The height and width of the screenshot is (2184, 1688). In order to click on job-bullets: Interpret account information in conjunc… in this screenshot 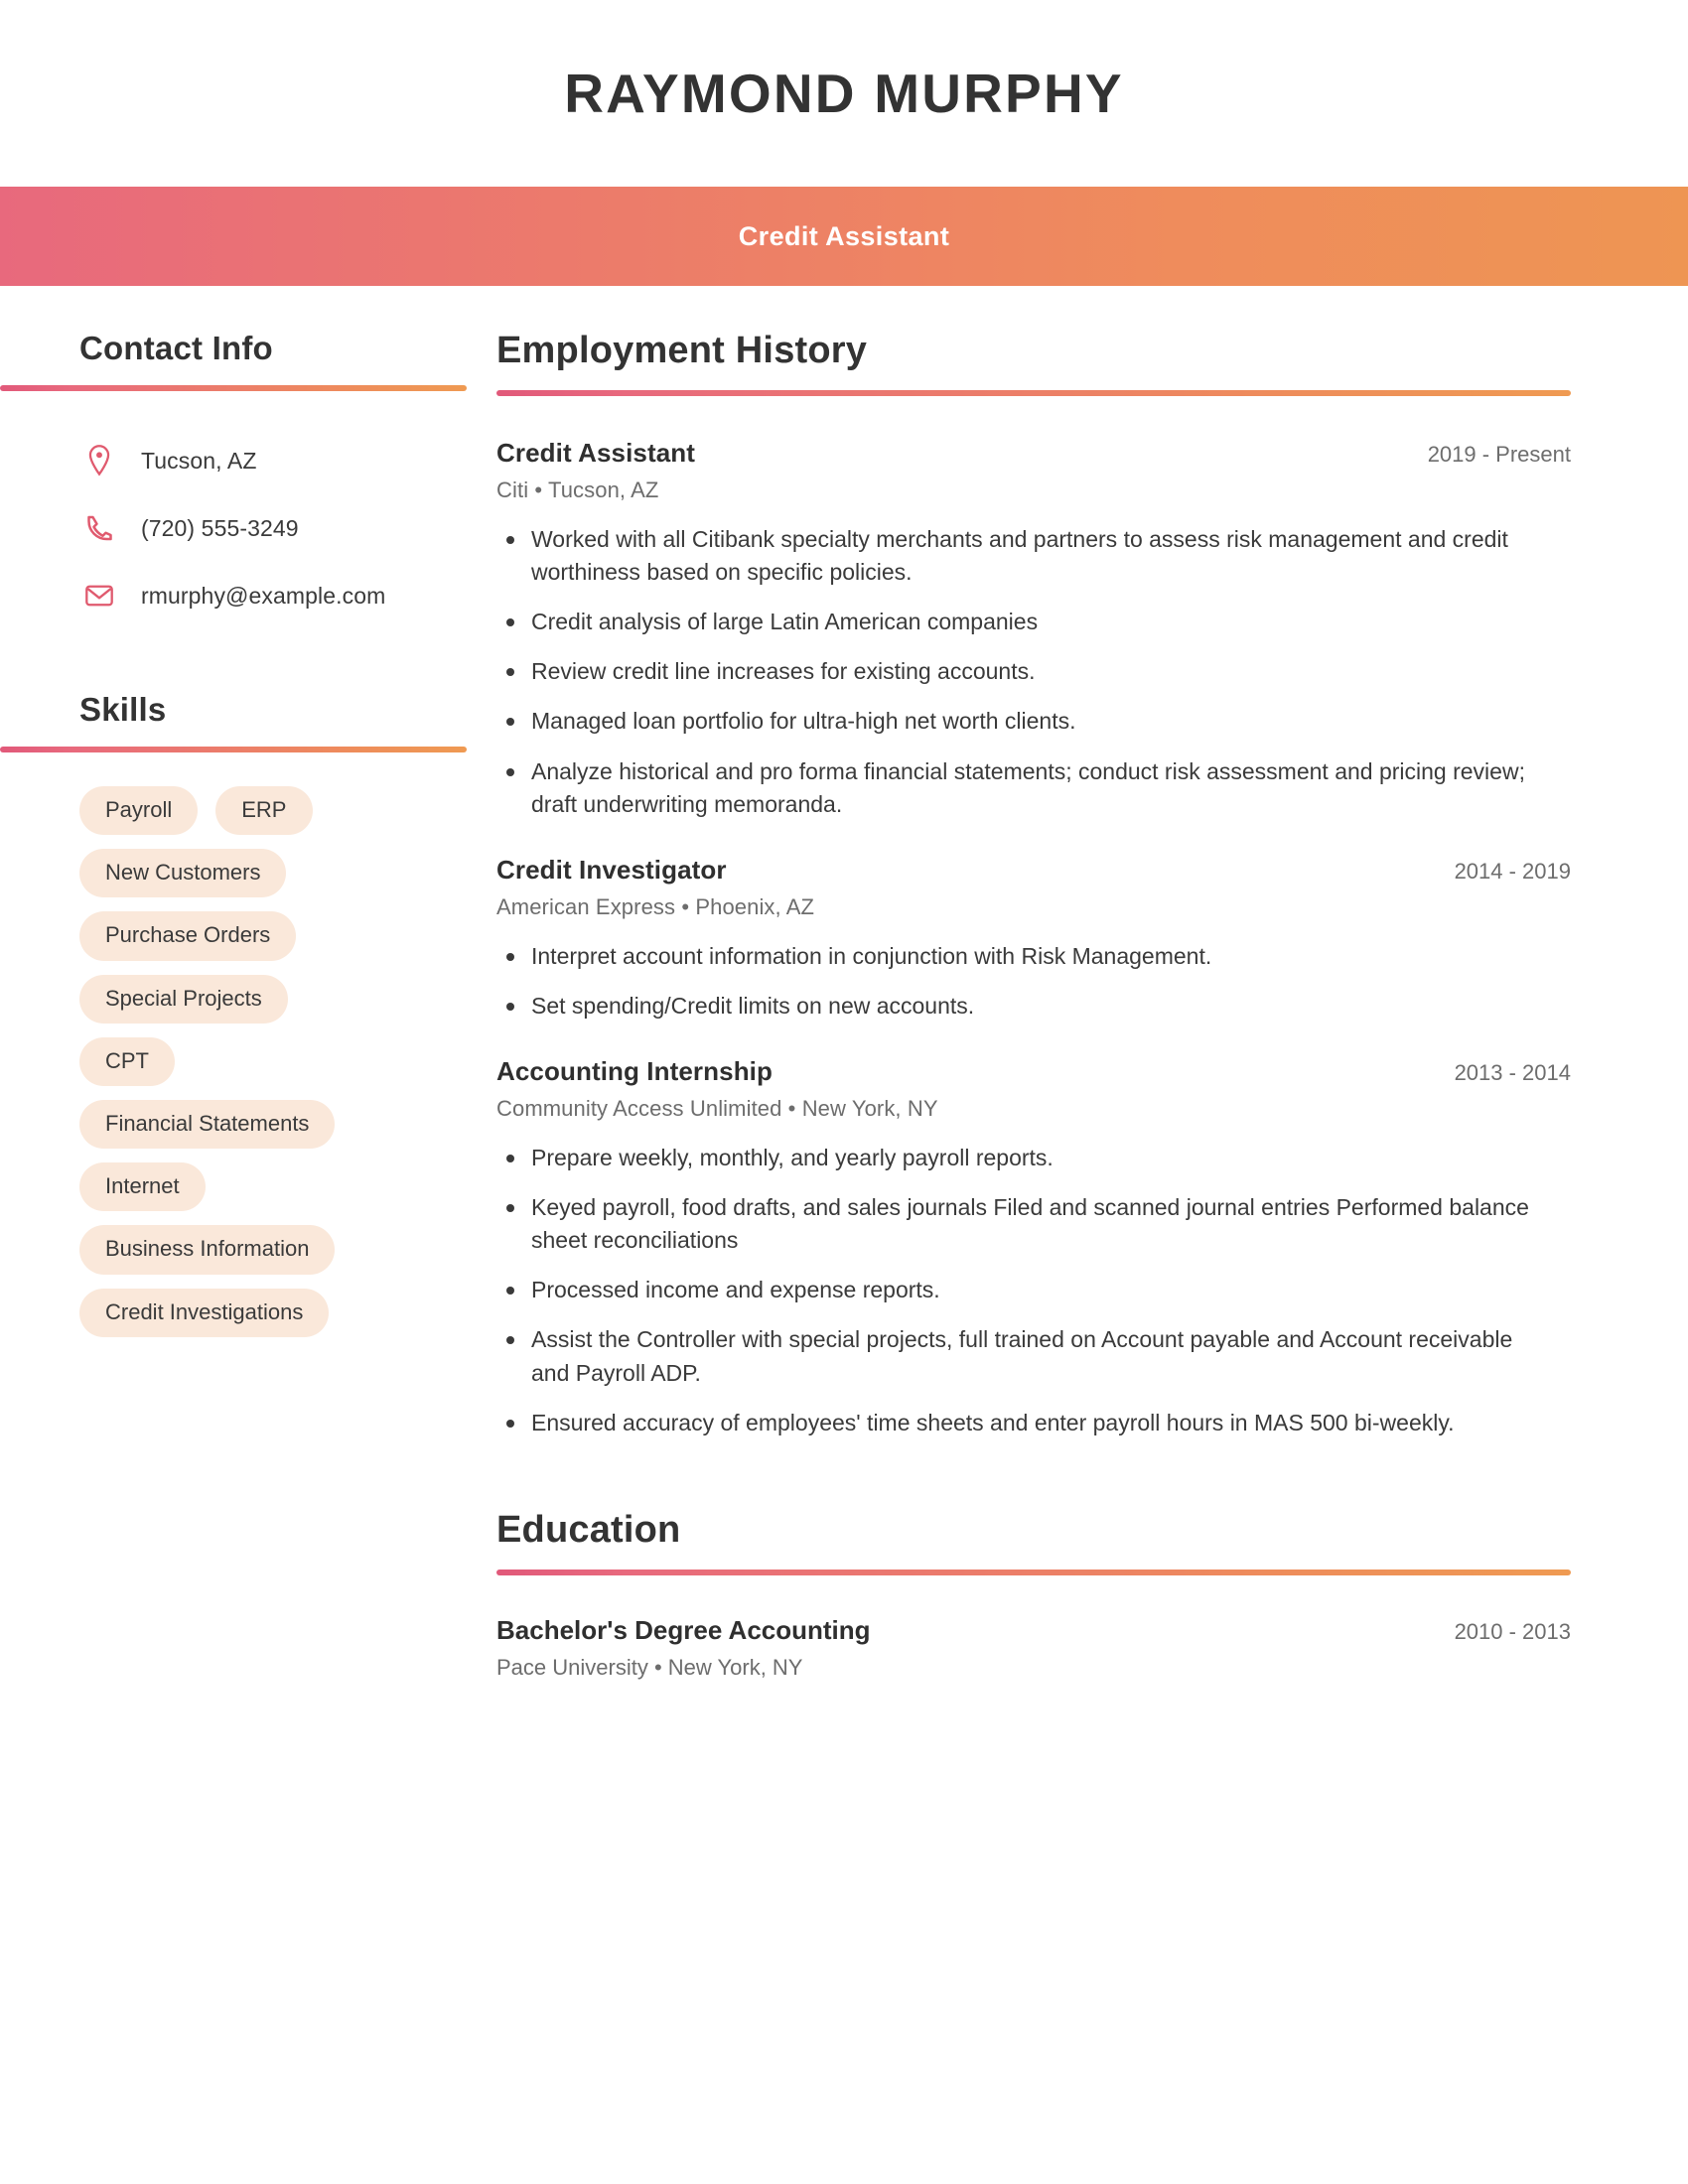, I will do `click(1052, 981)`.